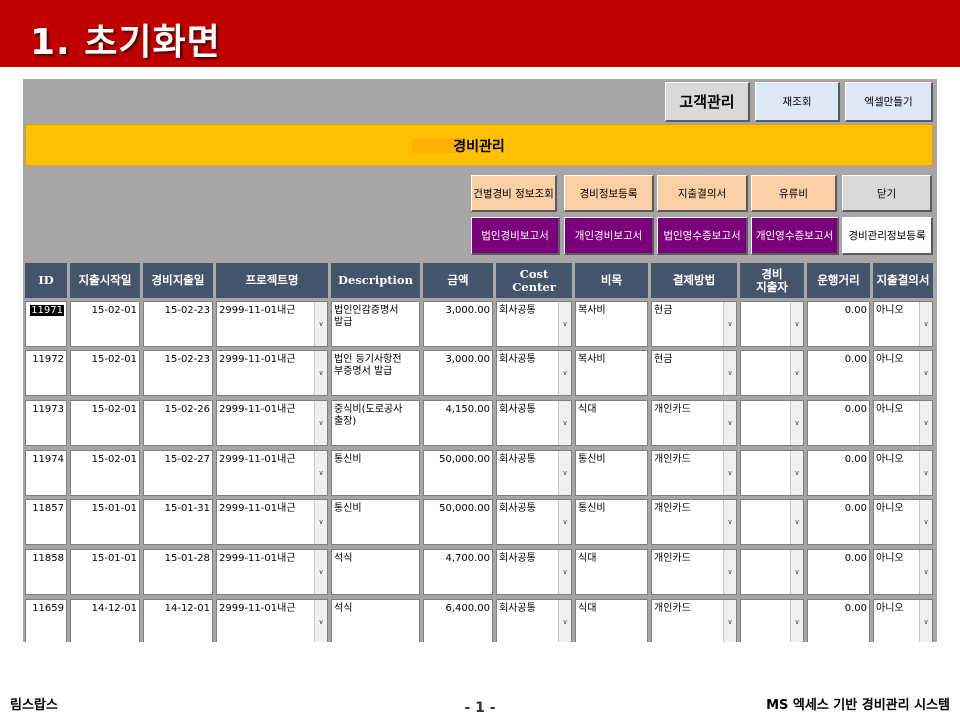 The height and width of the screenshot is (720, 960). I want to click on fuel-cost-button: 유류비, so click(794, 193).